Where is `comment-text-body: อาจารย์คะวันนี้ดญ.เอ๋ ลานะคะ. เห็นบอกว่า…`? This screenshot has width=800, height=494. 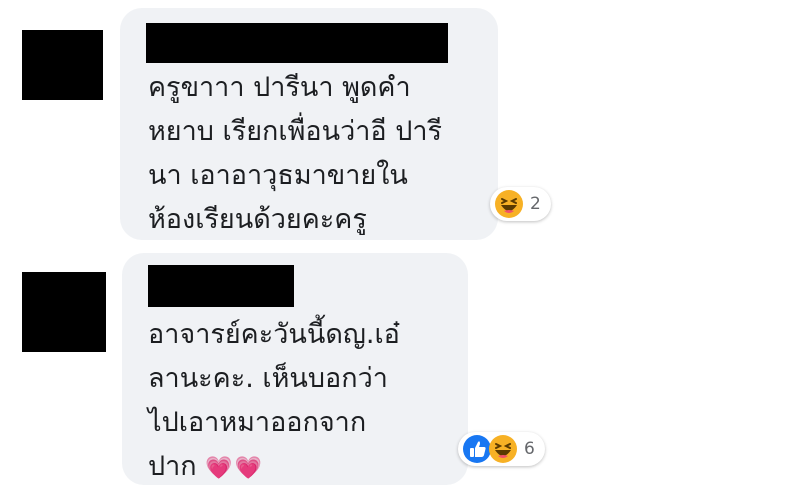 comment-text-body: อาจารย์คะวันนี้ดญ.เอ๋ ลานะคะ. เห็นบอกว่า… is located at coordinates (274, 400).